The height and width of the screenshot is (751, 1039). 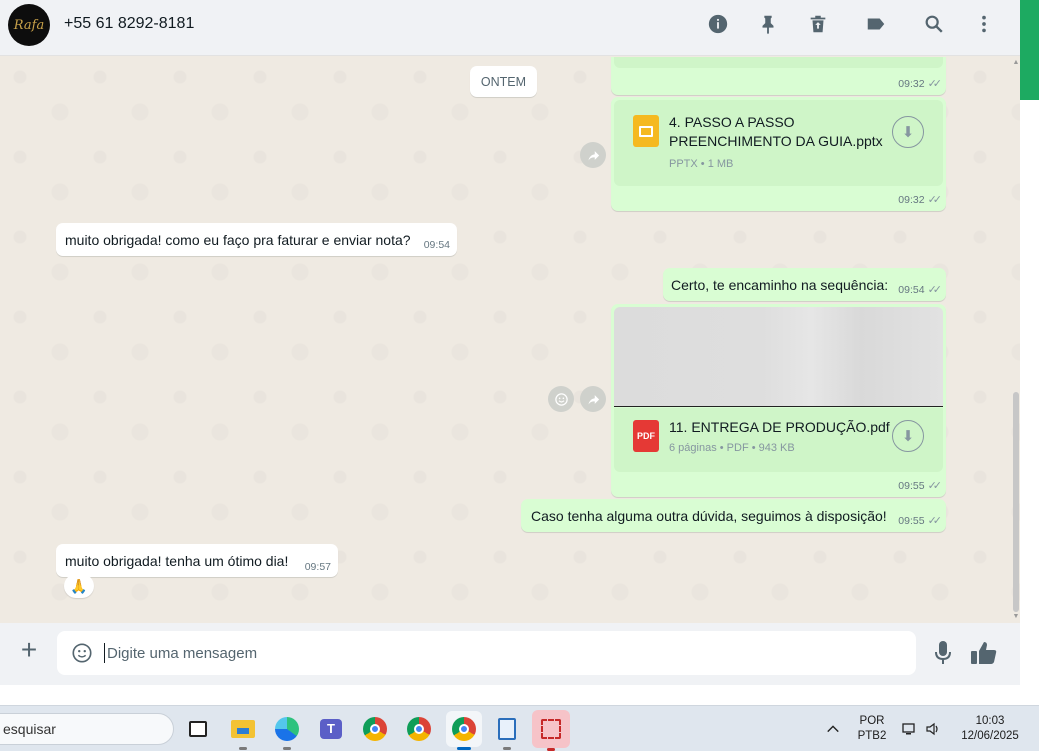 I want to click on message-text: Certo, te encaminho na sequência:, so click(x=780, y=285).